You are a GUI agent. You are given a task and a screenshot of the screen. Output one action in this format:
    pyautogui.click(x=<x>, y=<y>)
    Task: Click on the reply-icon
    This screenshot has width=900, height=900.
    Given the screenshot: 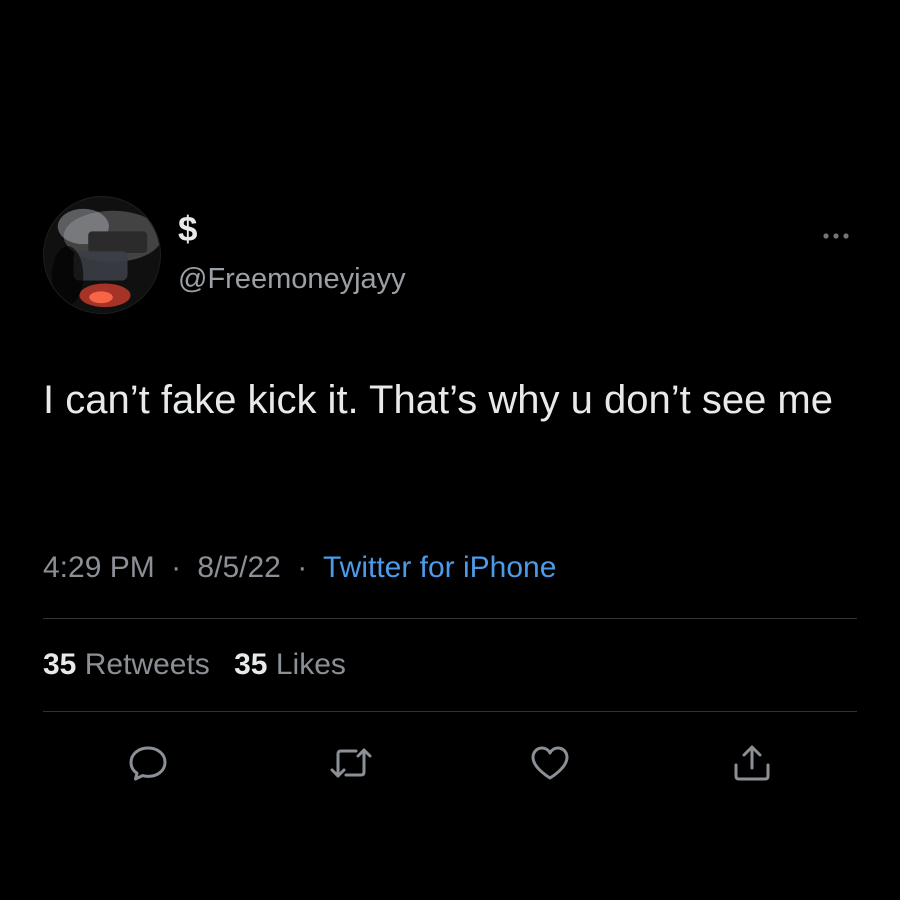 What is the action you would take?
    pyautogui.click(x=148, y=763)
    